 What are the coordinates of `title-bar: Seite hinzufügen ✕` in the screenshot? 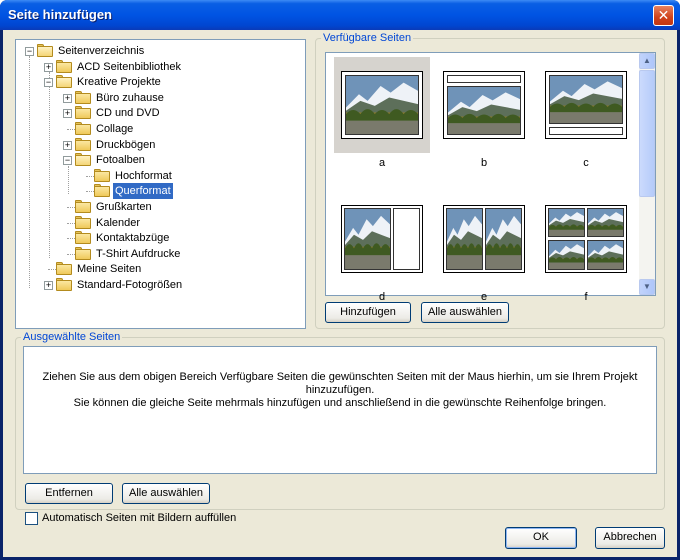 It's located at (340, 15).